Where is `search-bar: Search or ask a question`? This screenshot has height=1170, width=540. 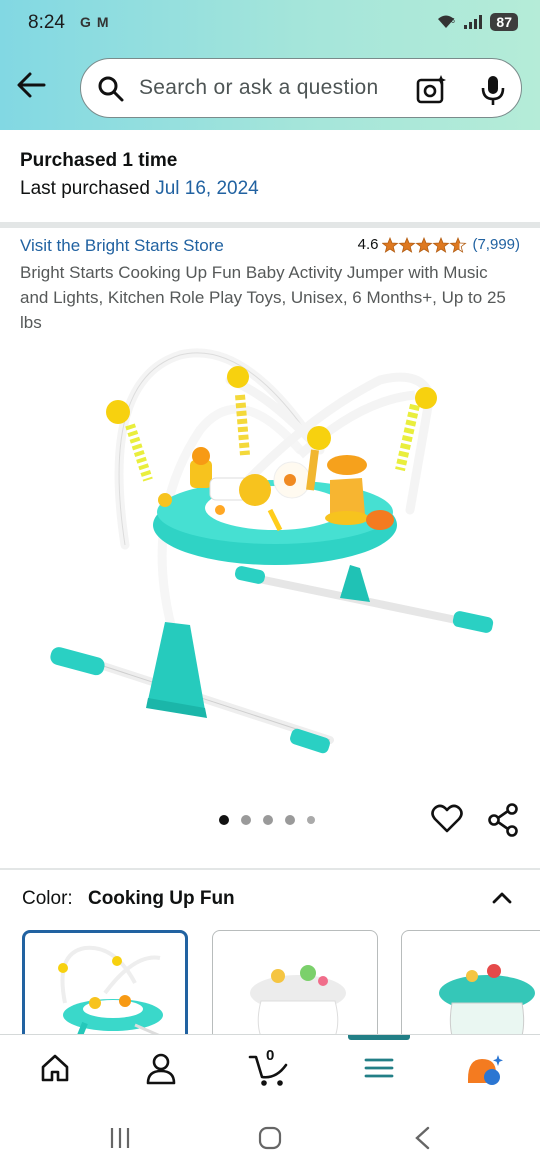
search-bar: Search or ask a question is located at coordinates (301, 88).